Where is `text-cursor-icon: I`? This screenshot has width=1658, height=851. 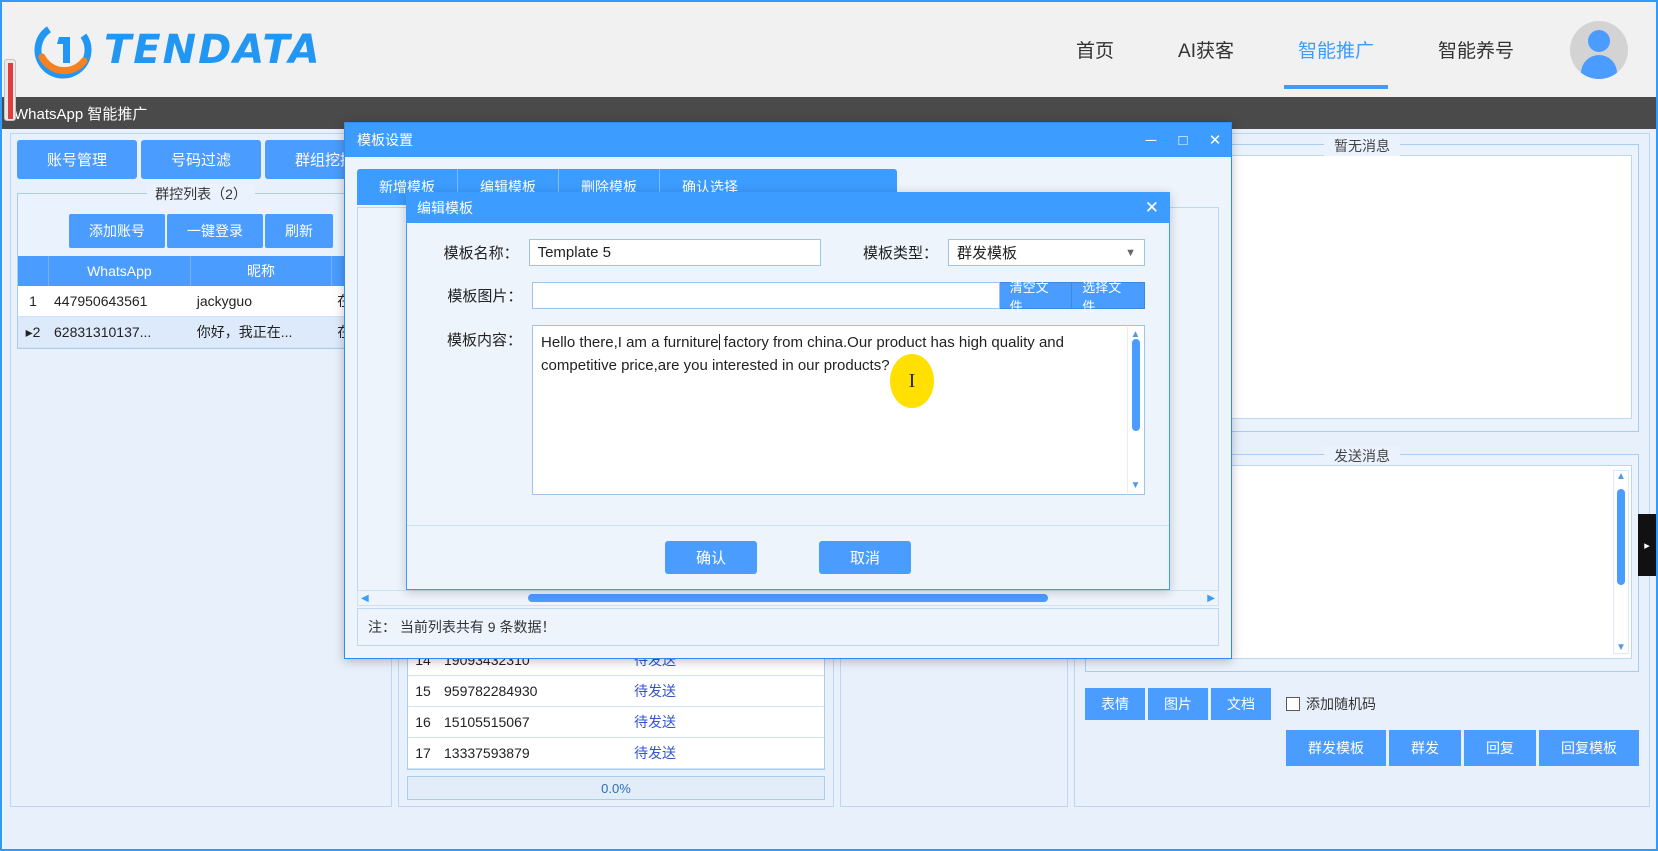
text-cursor-icon: I is located at coordinates (912, 380).